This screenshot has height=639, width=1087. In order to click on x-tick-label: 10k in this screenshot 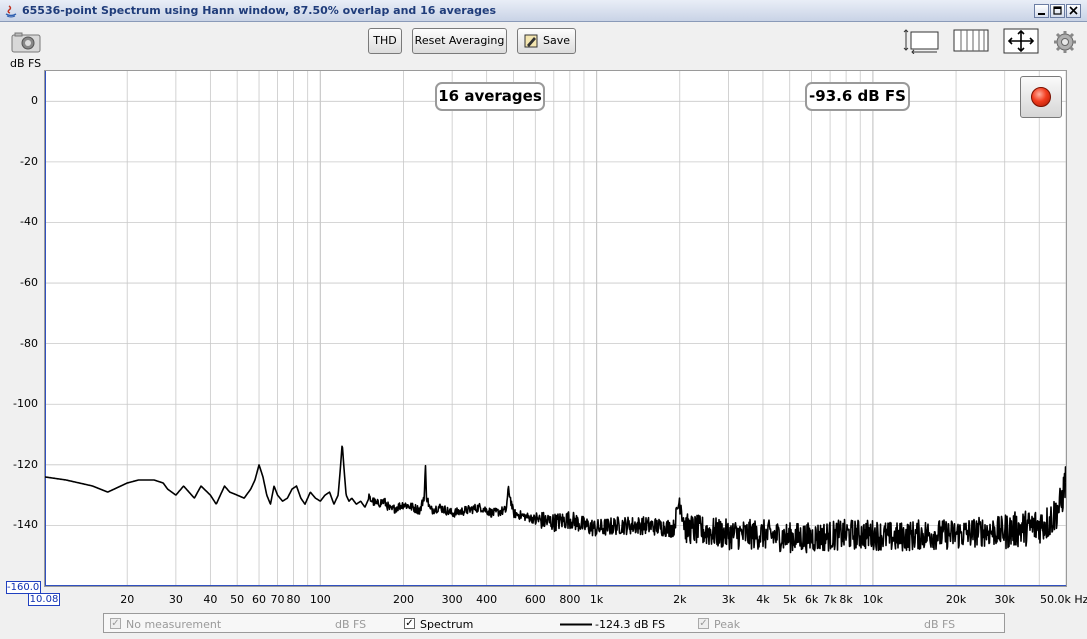, I will do `click(873, 599)`.